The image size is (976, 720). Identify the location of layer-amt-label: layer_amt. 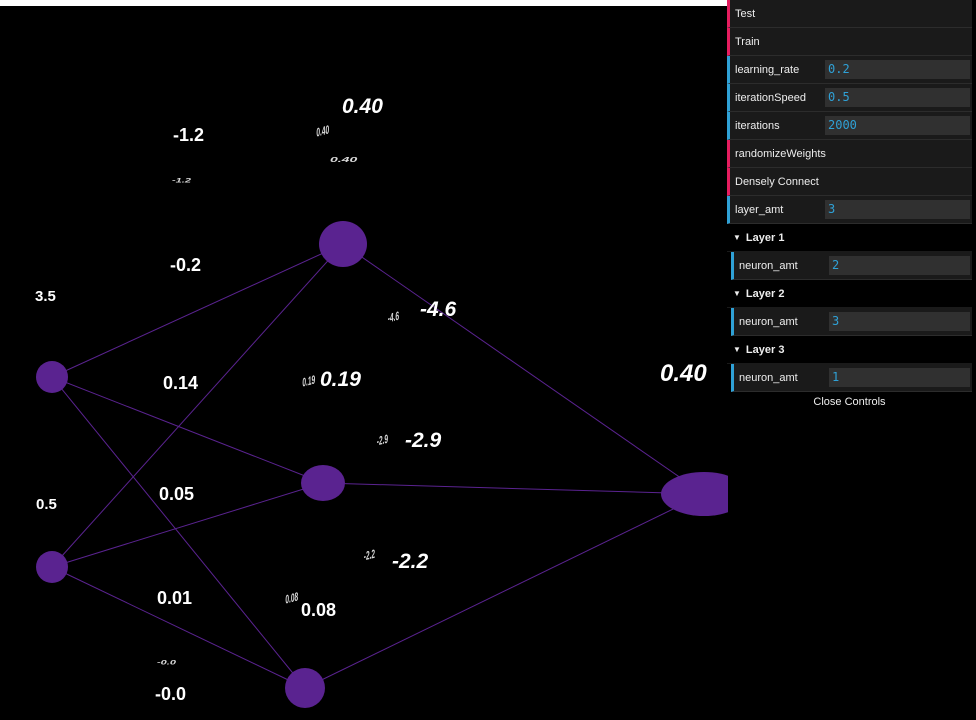
(759, 209).